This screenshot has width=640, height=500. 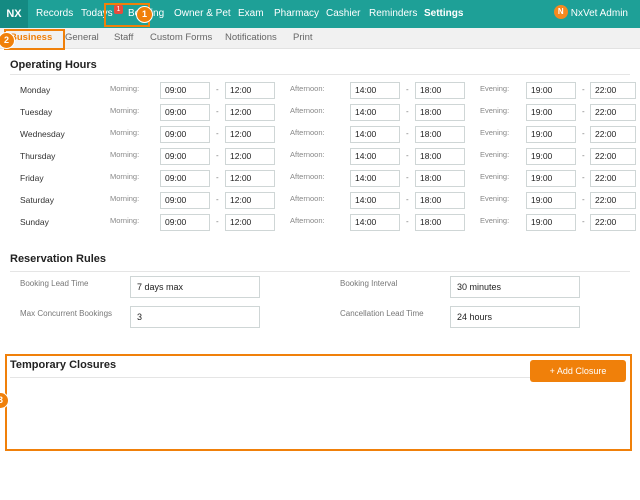 I want to click on booking-interval-field: 30 minutes, so click(x=515, y=287).